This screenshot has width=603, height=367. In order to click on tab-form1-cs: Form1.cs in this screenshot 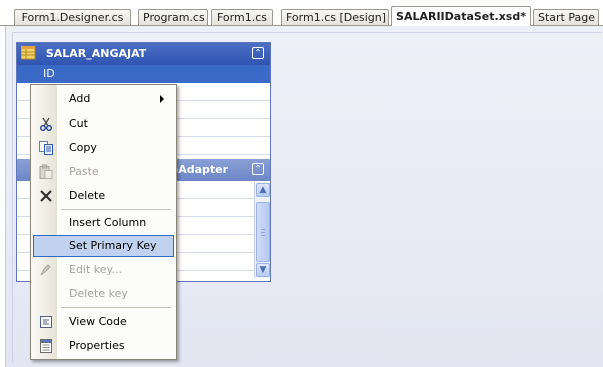, I will do `click(242, 17)`.